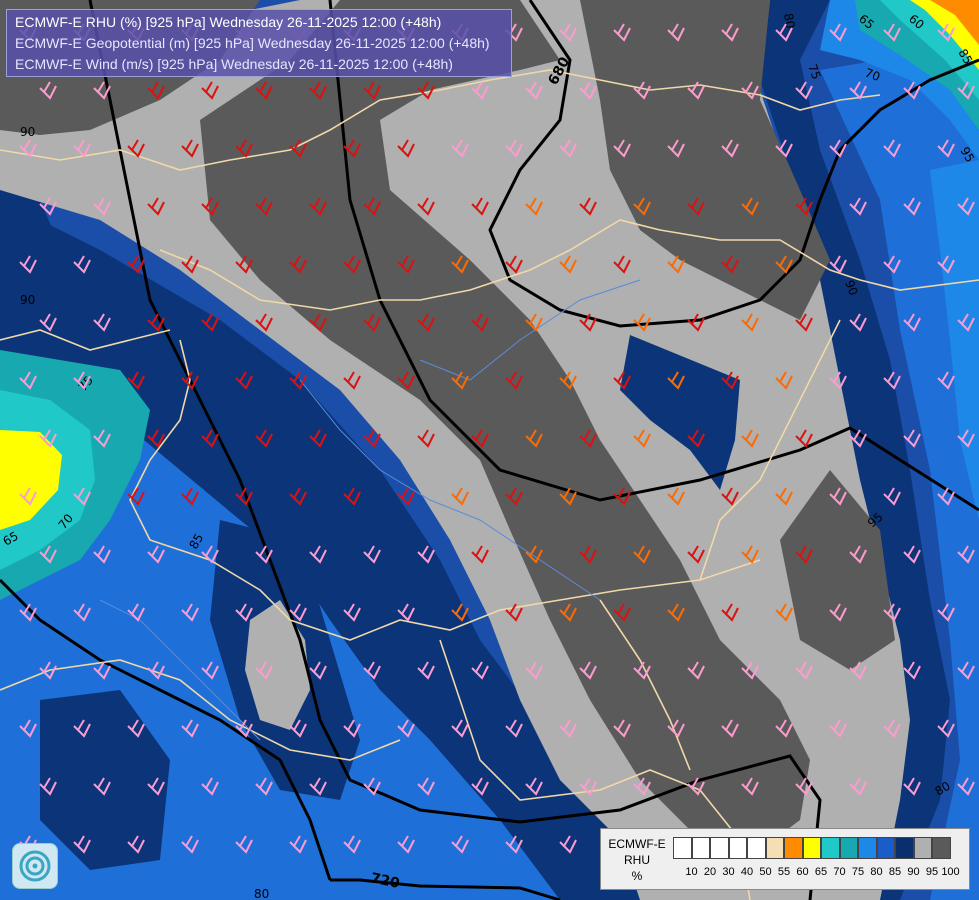 The width and height of the screenshot is (979, 900). Describe the element at coordinates (261, 893) in the screenshot. I see `label-80-bottom: 80` at that location.